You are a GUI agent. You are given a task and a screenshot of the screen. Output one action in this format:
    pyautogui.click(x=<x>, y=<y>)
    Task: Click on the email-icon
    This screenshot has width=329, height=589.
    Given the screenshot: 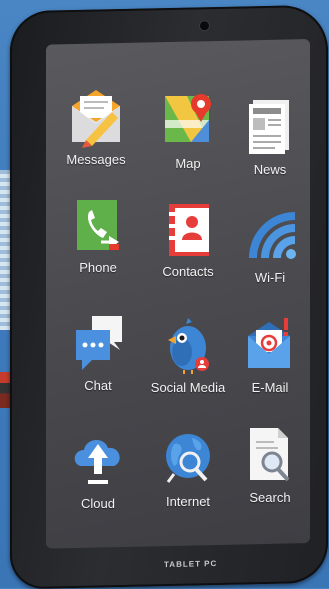 What is the action you would take?
    pyautogui.click(x=269, y=343)
    